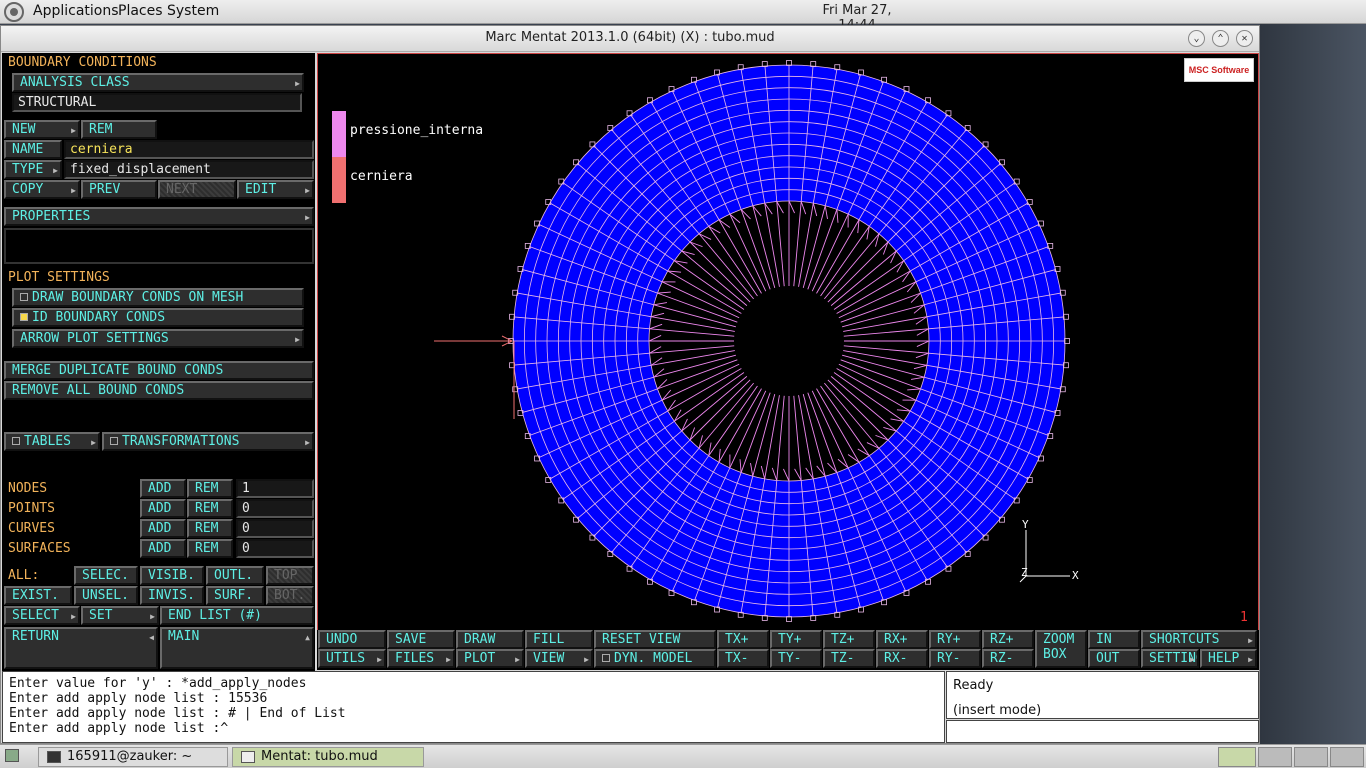 This screenshot has height=768, width=1366. I want to click on all-top-button: TOP, so click(290, 575).